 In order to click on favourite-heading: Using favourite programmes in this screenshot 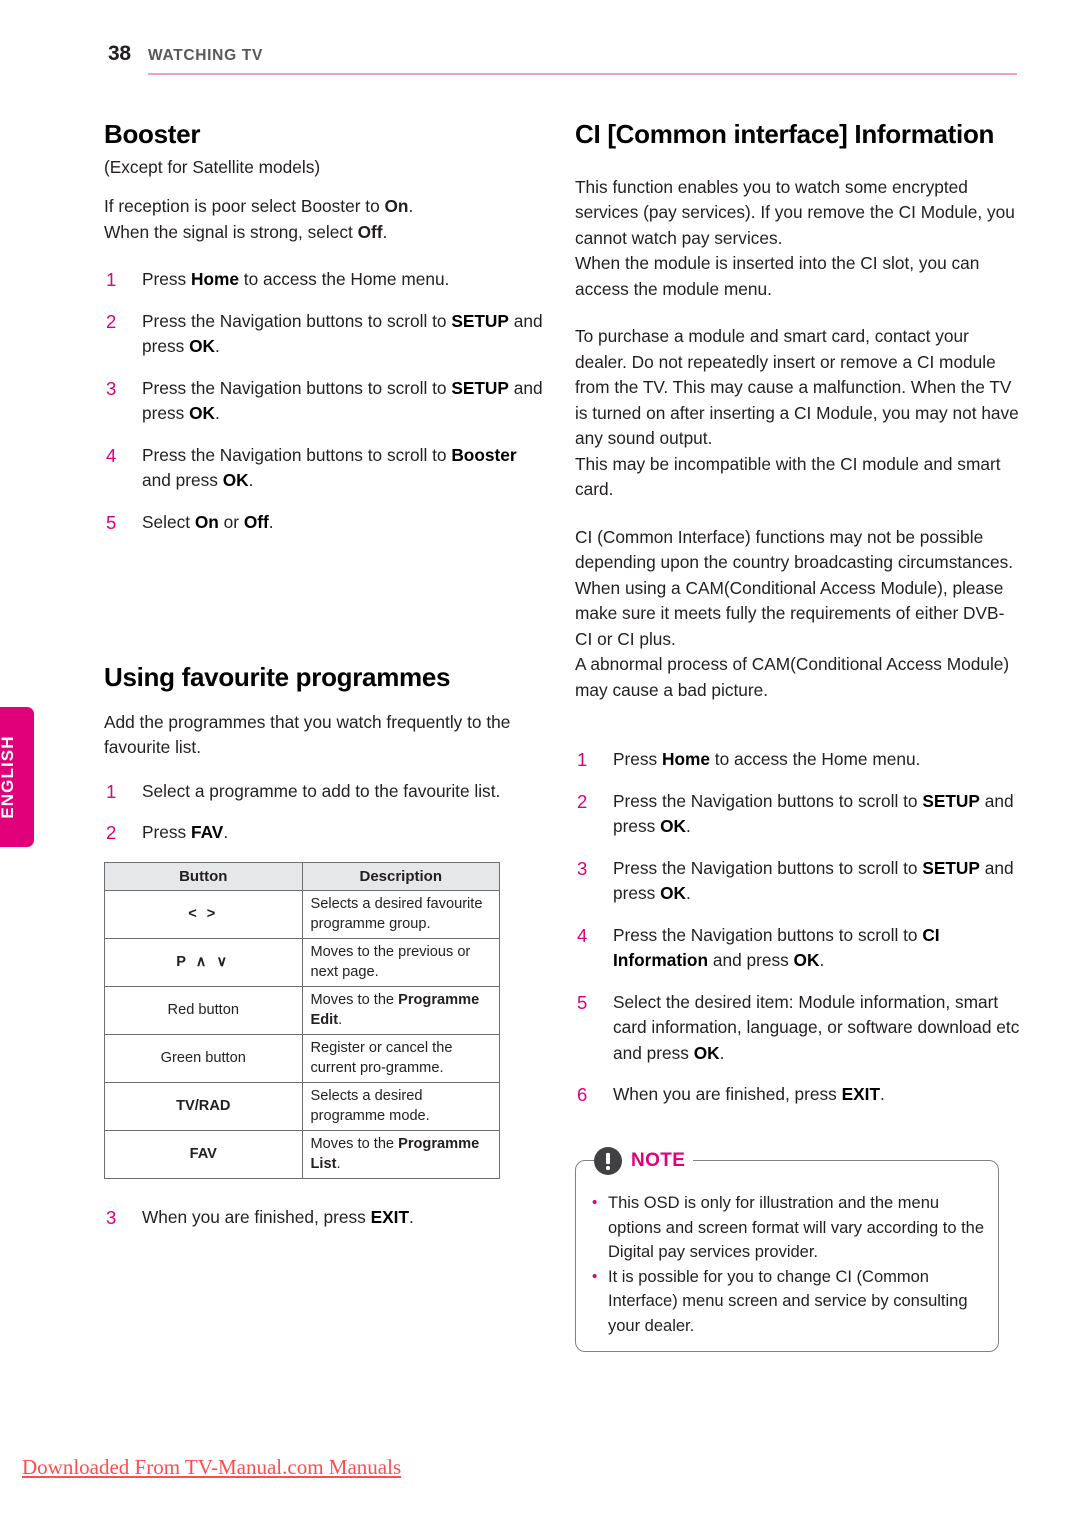, I will do `click(277, 677)`.